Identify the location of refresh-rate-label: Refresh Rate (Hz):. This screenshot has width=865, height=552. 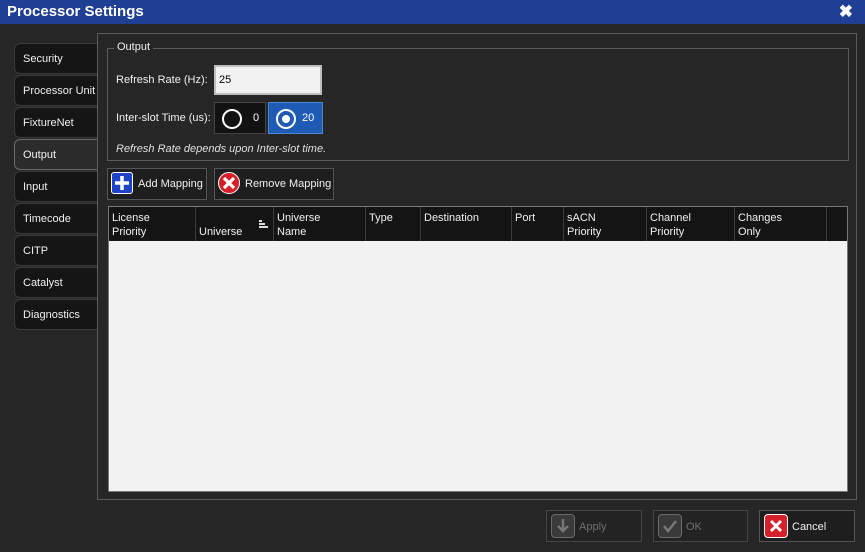
(162, 80).